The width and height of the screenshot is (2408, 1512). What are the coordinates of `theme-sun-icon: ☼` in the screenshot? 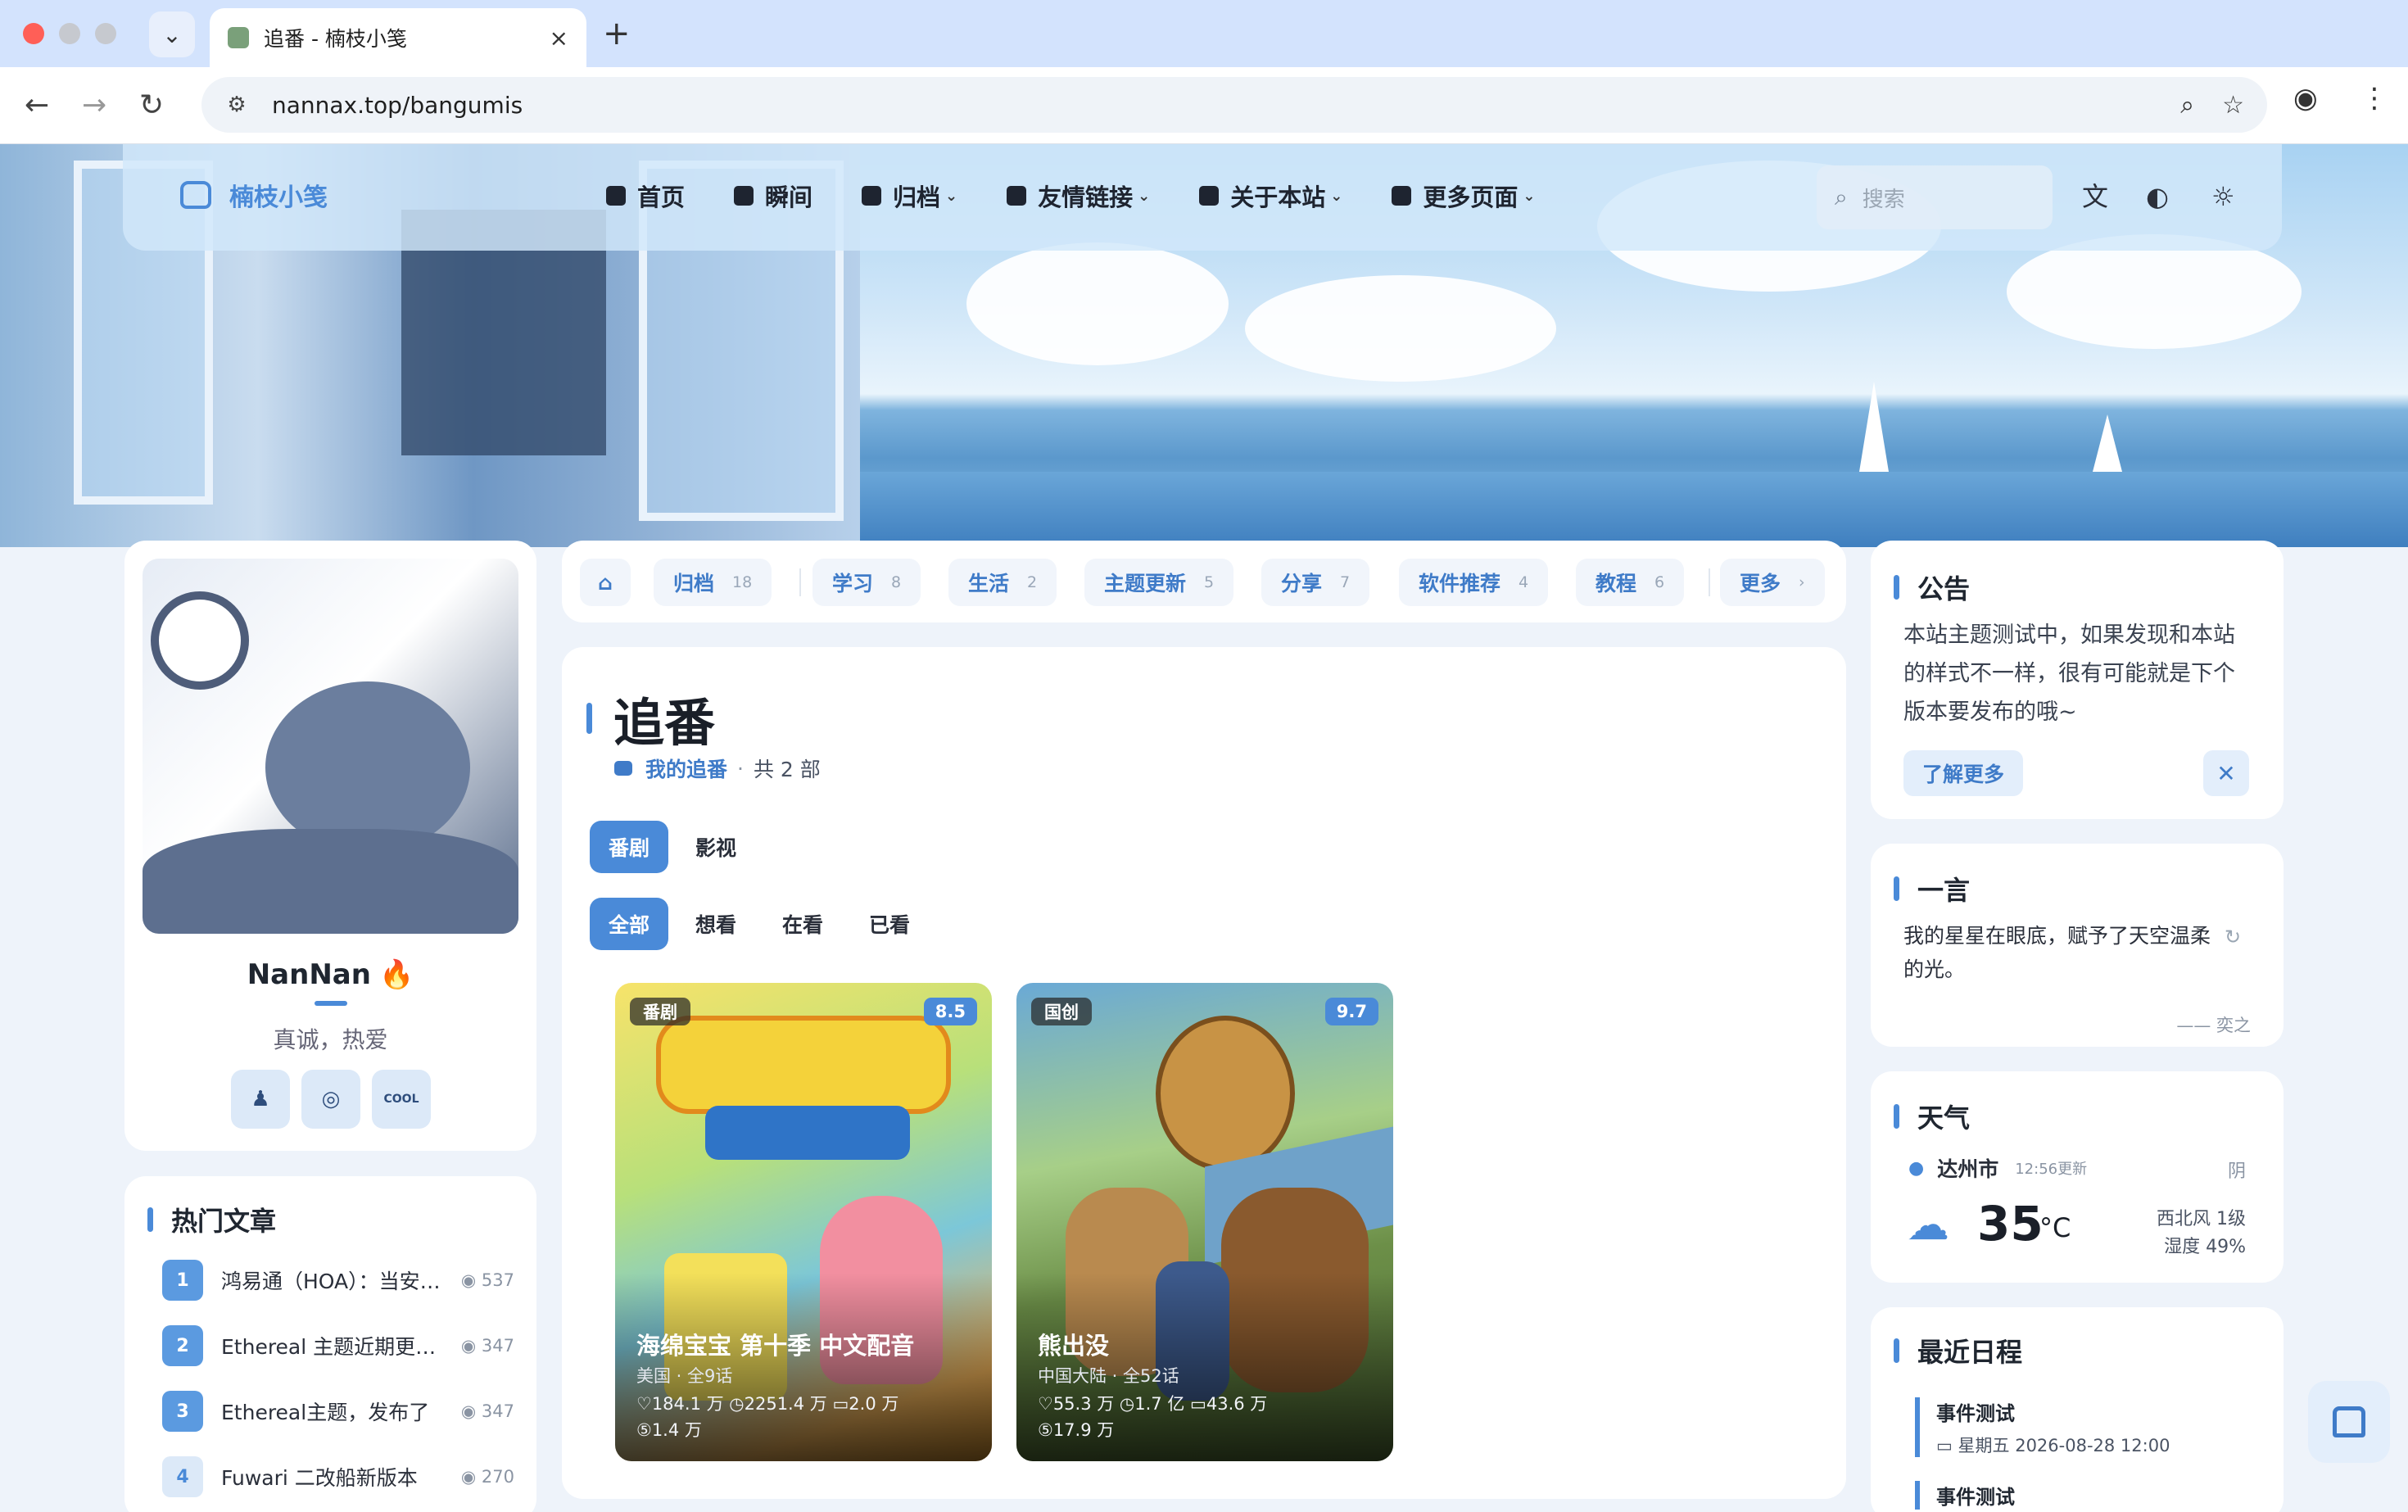 It's located at (2223, 196).